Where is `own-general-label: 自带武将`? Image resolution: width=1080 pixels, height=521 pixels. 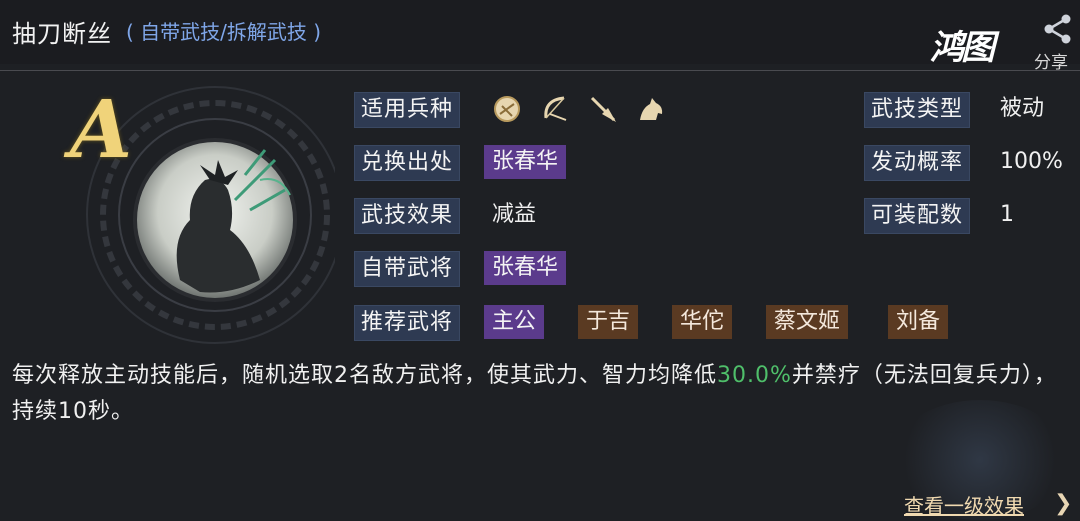 own-general-label: 自带武将 is located at coordinates (407, 269).